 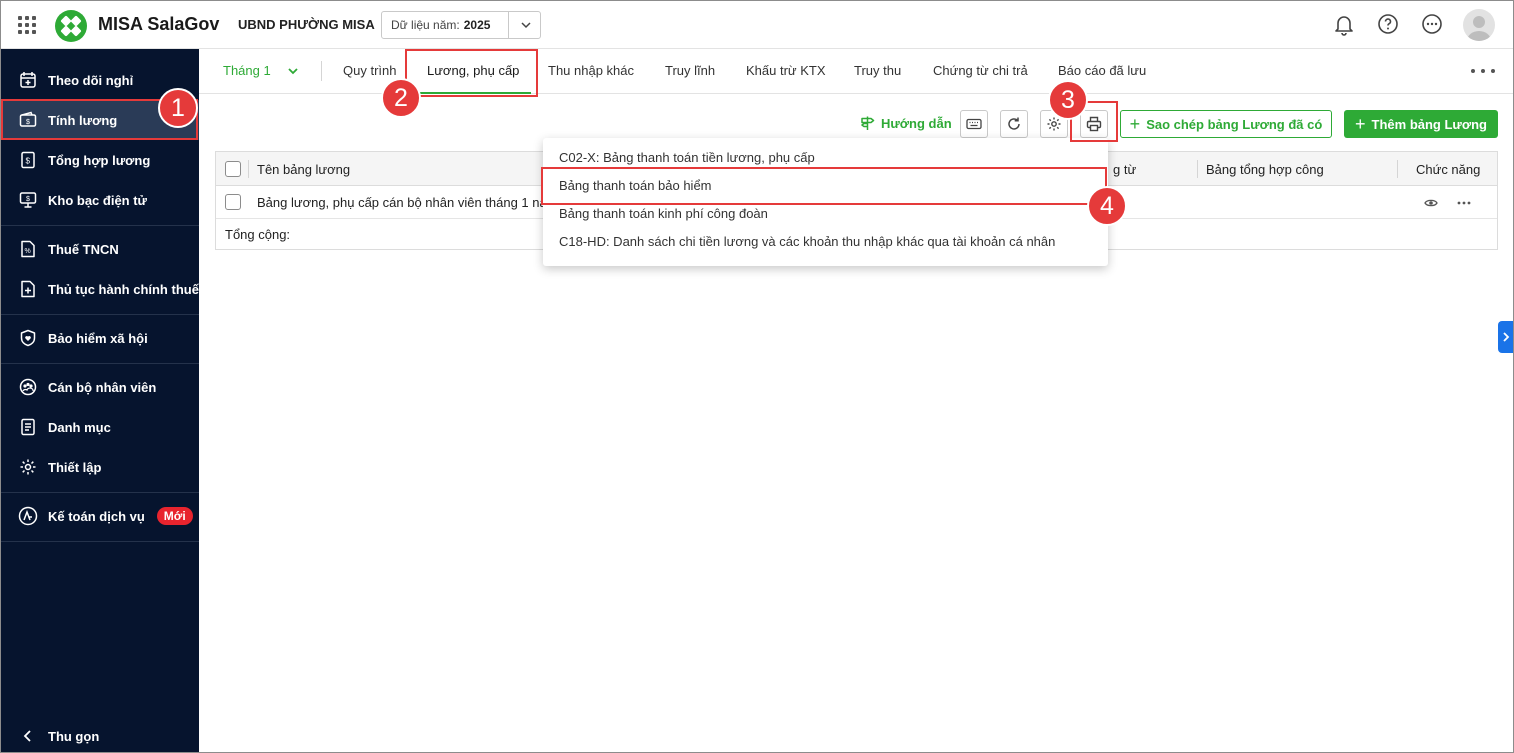 I want to click on bell-icon, so click(x=1344, y=24).